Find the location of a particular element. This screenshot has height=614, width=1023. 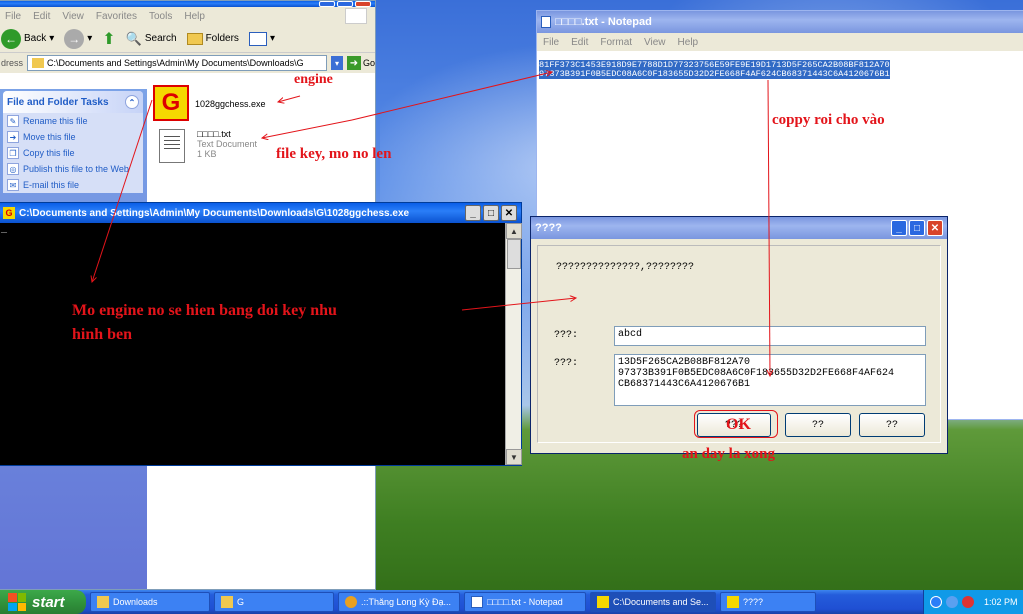

rename-icon: ✎ is located at coordinates (13, 121).